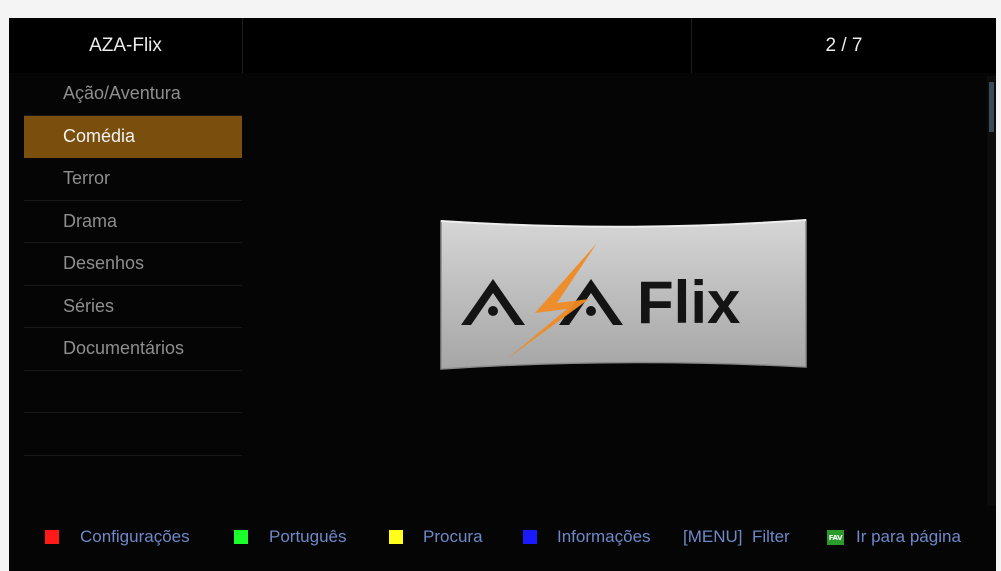 The image size is (1001, 571). What do you see at coordinates (135, 537) in the screenshot?
I see `settings-label: Configurações` at bounding box center [135, 537].